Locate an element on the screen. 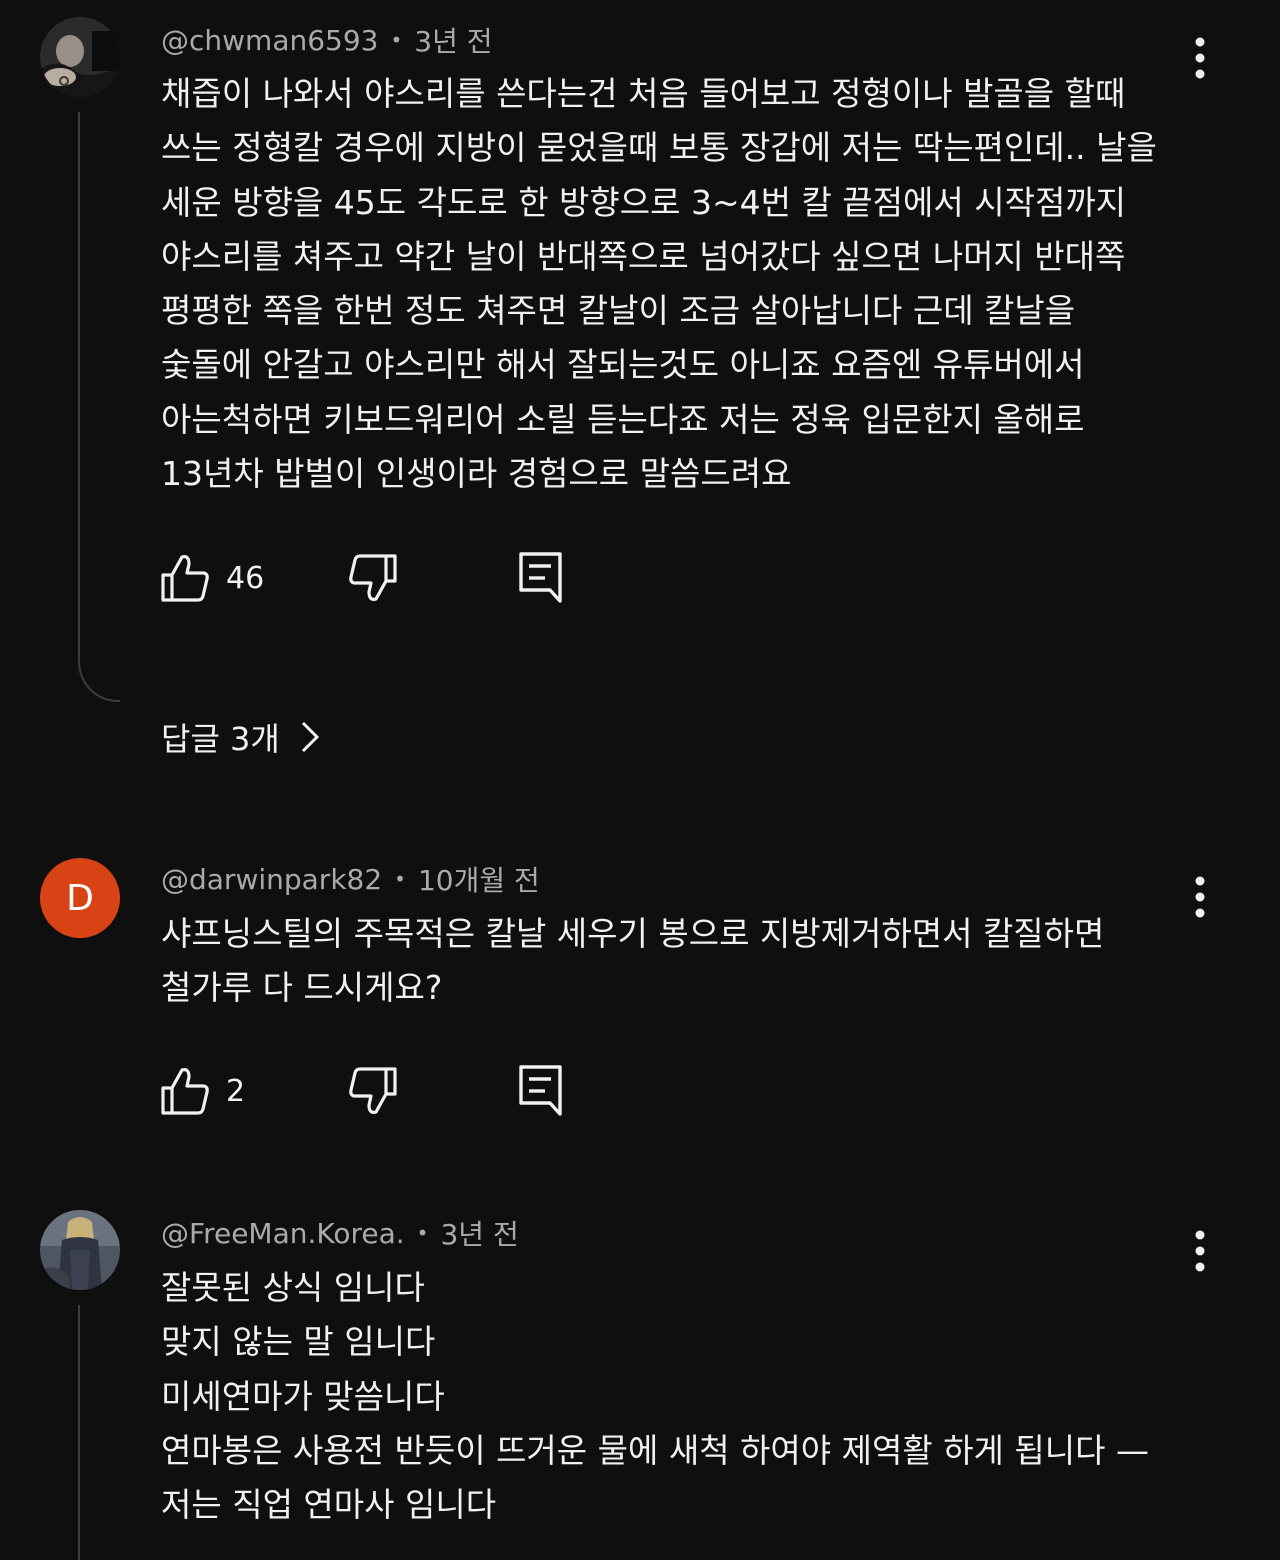 The height and width of the screenshot is (1560, 1280). replies-label: 답글 3개 is located at coordinates (220, 739).